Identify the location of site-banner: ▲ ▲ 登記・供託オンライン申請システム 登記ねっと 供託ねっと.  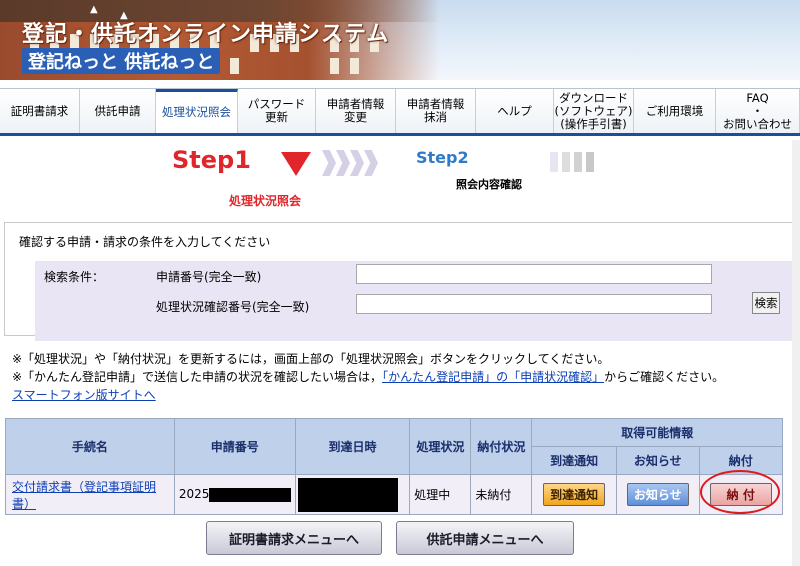
(400, 40).